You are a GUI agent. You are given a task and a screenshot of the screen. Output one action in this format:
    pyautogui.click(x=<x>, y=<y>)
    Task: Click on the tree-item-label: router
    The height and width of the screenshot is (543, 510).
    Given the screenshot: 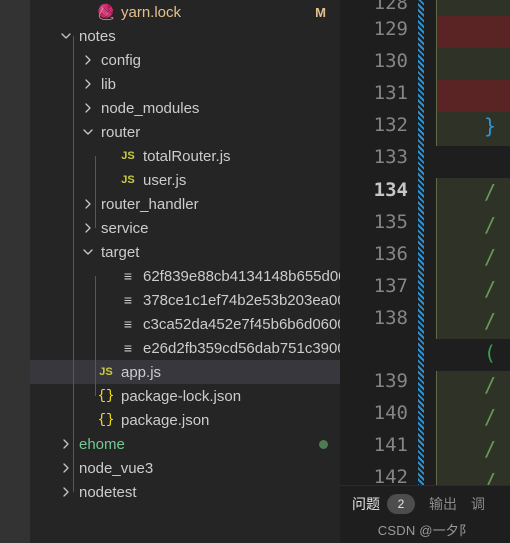 What is the action you would take?
    pyautogui.click(x=121, y=132)
    